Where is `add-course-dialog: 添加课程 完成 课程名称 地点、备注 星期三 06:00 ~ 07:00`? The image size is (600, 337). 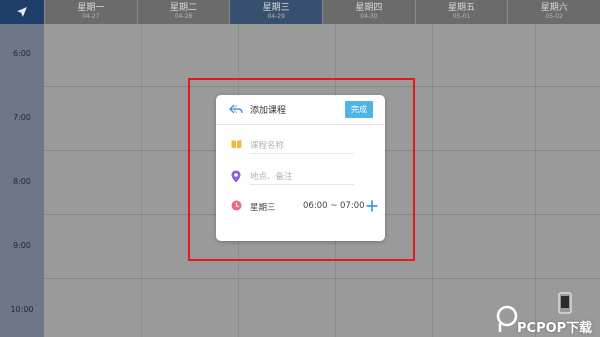 add-course-dialog: 添加课程 完成 课程名称 地点、备注 星期三 06:00 ~ 07:00 is located at coordinates (300, 168).